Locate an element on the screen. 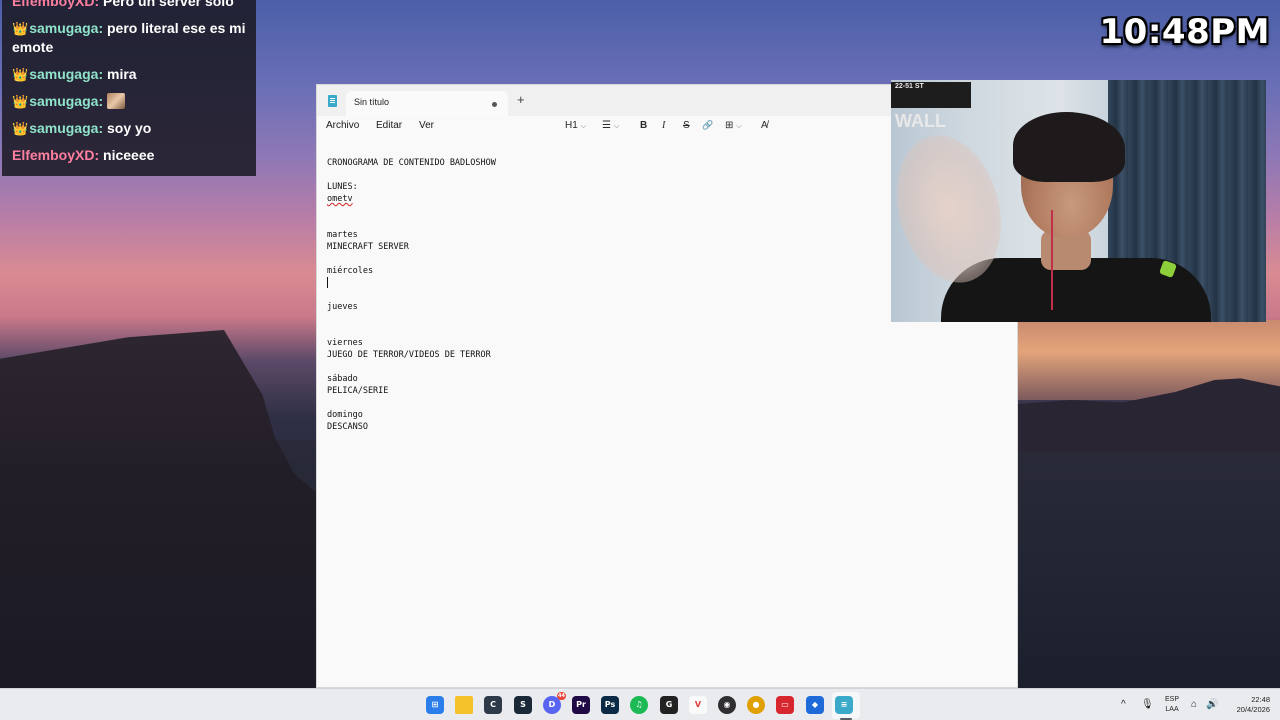 This screenshot has width=1280, height=720. misspelled-word: ometv is located at coordinates (340, 199).